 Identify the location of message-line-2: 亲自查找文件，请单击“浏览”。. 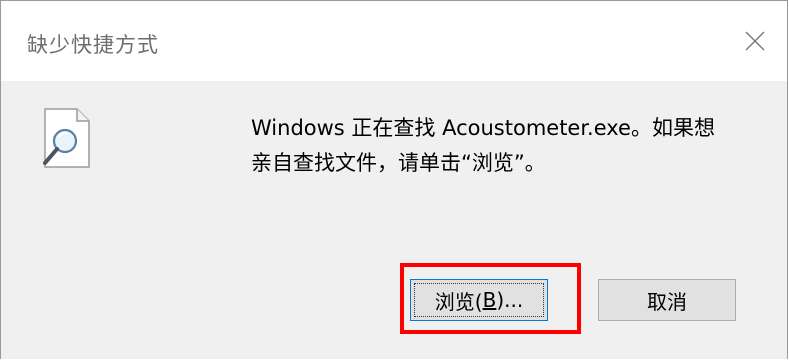
(398, 163).